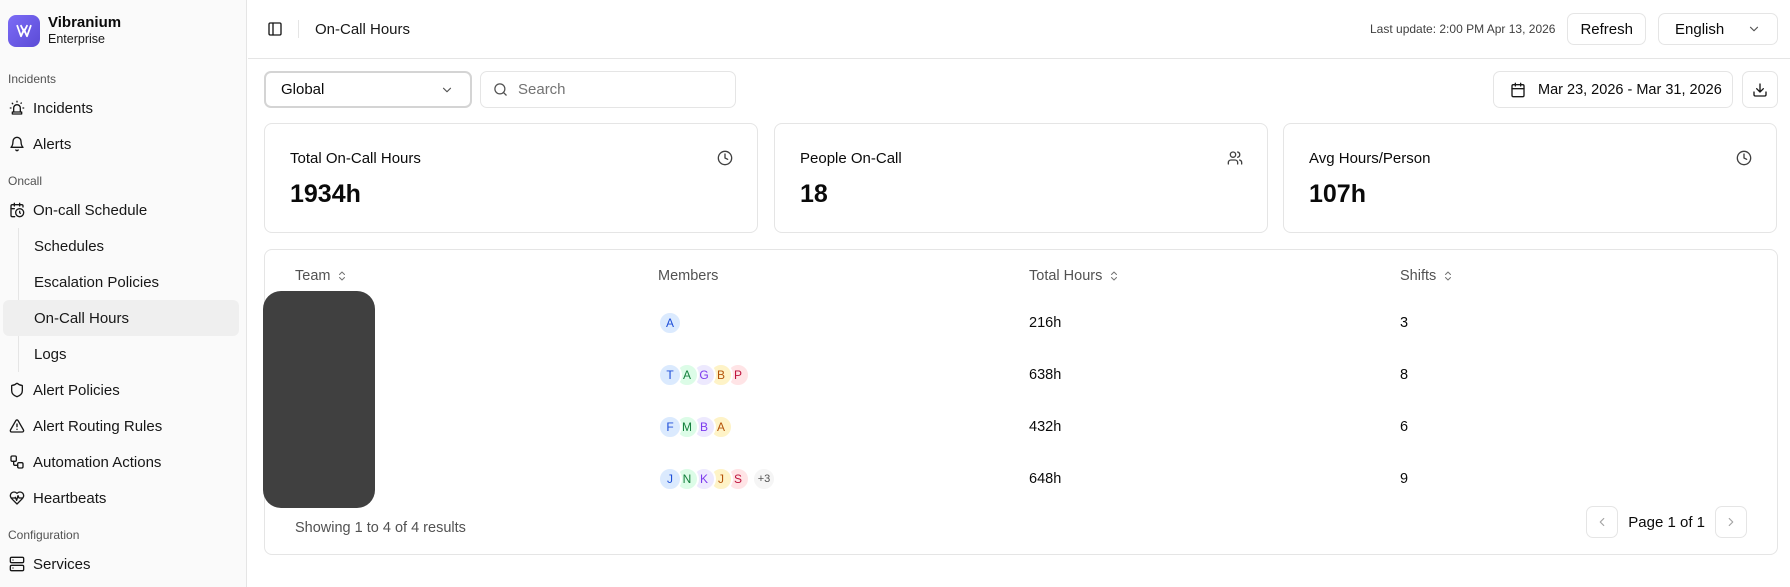 The width and height of the screenshot is (1790, 587). I want to click on avatar: A, so click(670, 323).